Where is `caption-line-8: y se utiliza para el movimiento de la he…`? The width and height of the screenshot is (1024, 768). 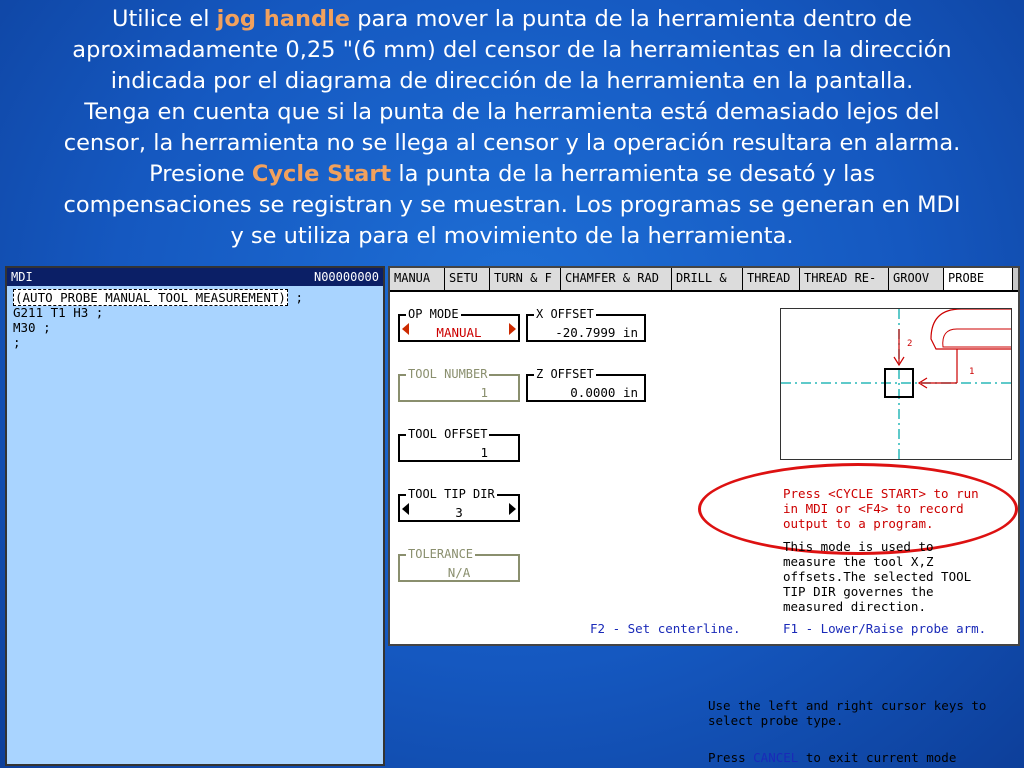 caption-line-8: y se utiliza para el movimiento de la he… is located at coordinates (512, 236).